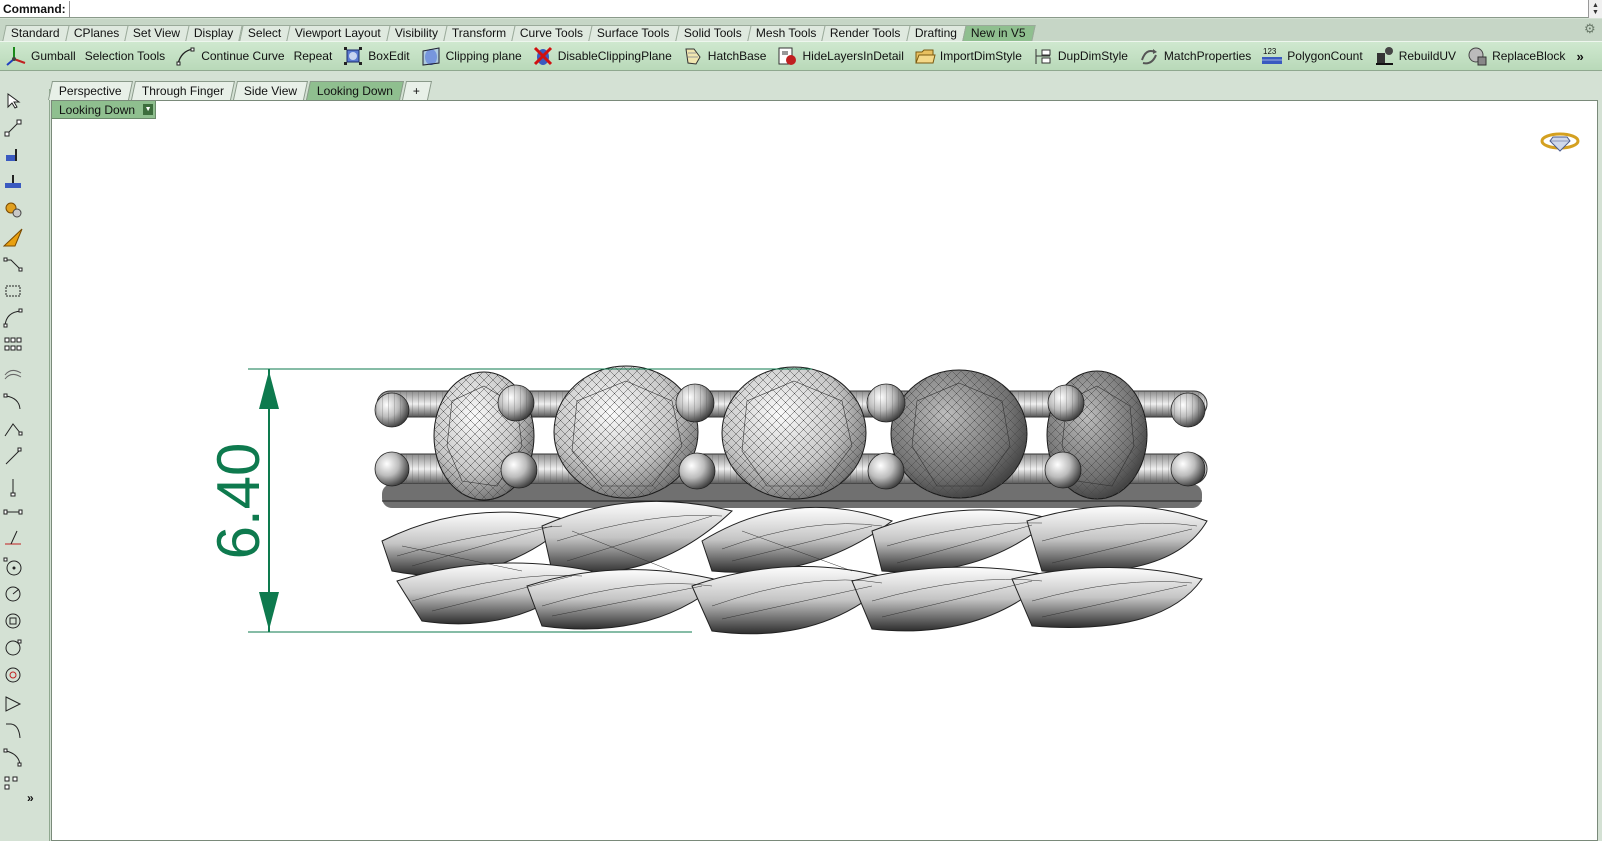 This screenshot has height=841, width=1602. What do you see at coordinates (270, 90) in the screenshot?
I see `tab-side-view: Side View` at bounding box center [270, 90].